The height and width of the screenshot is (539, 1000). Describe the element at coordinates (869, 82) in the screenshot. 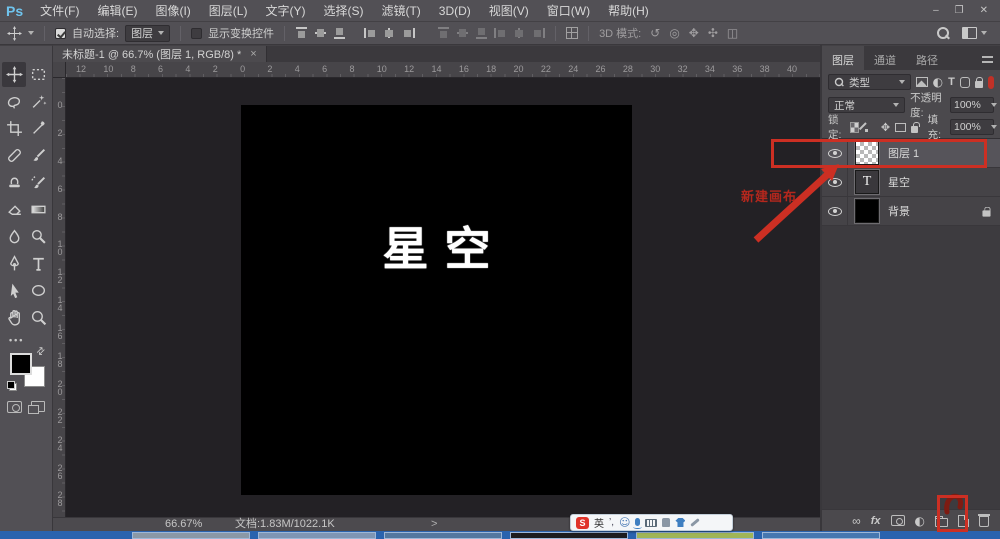

I see `layer-filter-dropdown: 类型` at that location.